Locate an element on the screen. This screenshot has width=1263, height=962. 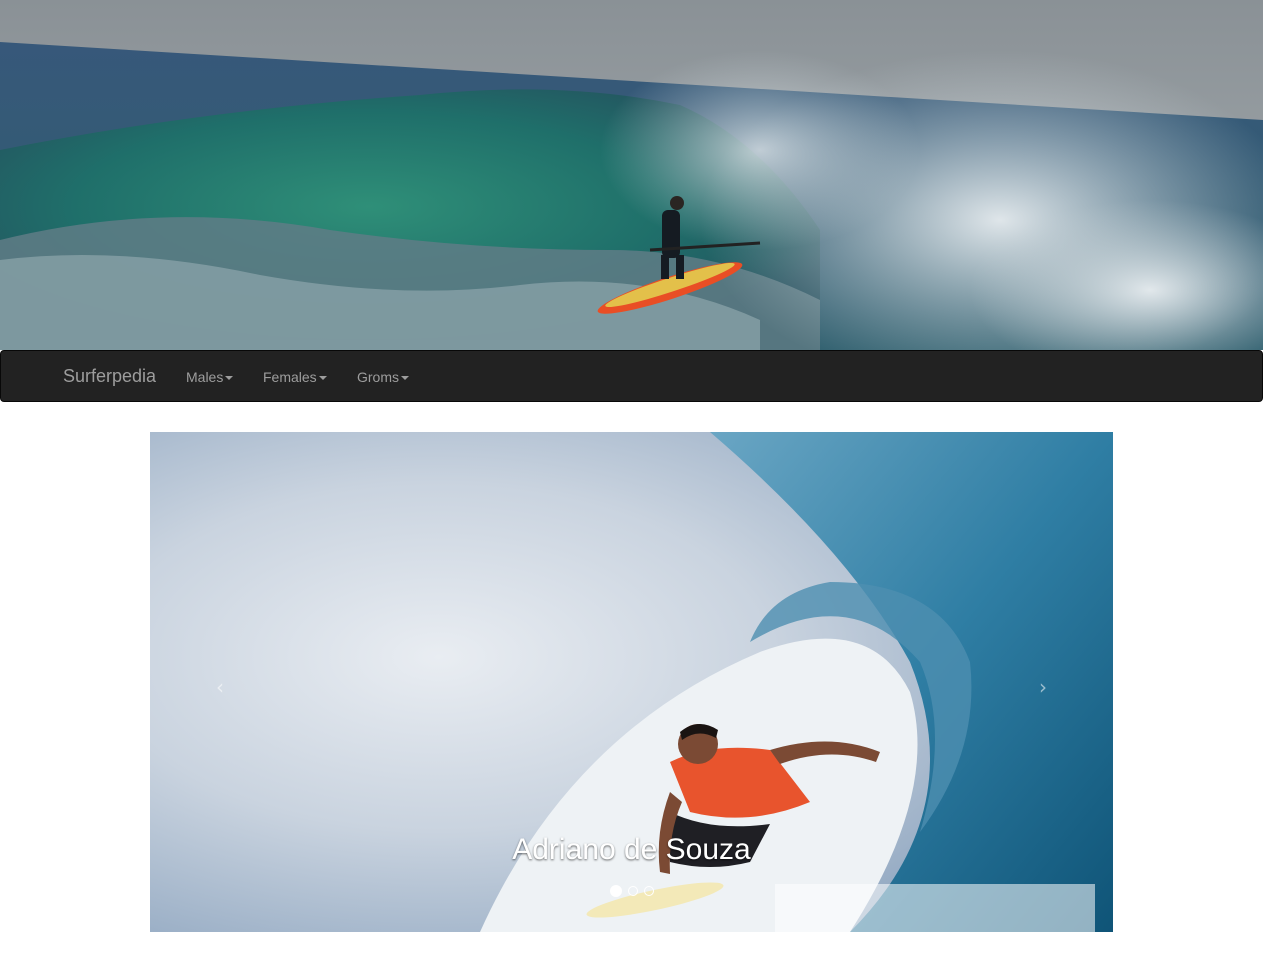
nav-item-label: Groms is located at coordinates (378, 377).